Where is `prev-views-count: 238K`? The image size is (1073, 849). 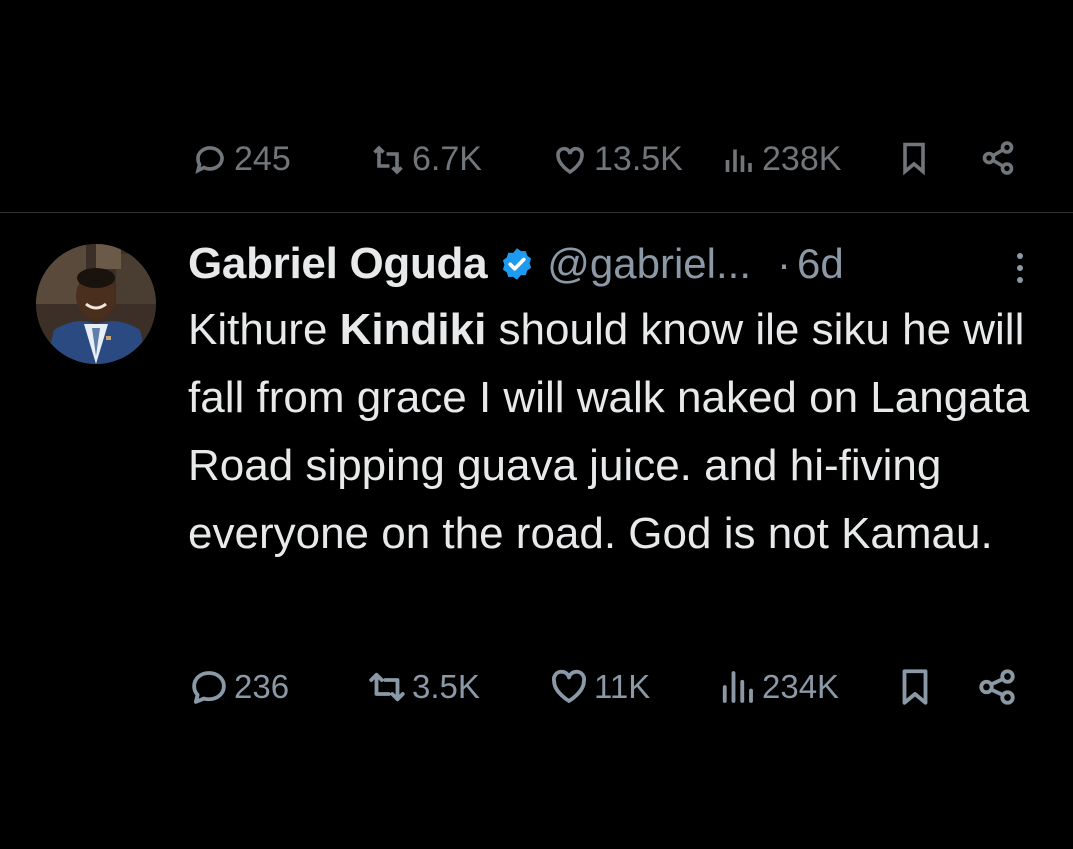
prev-views-count: 238K is located at coordinates (802, 159).